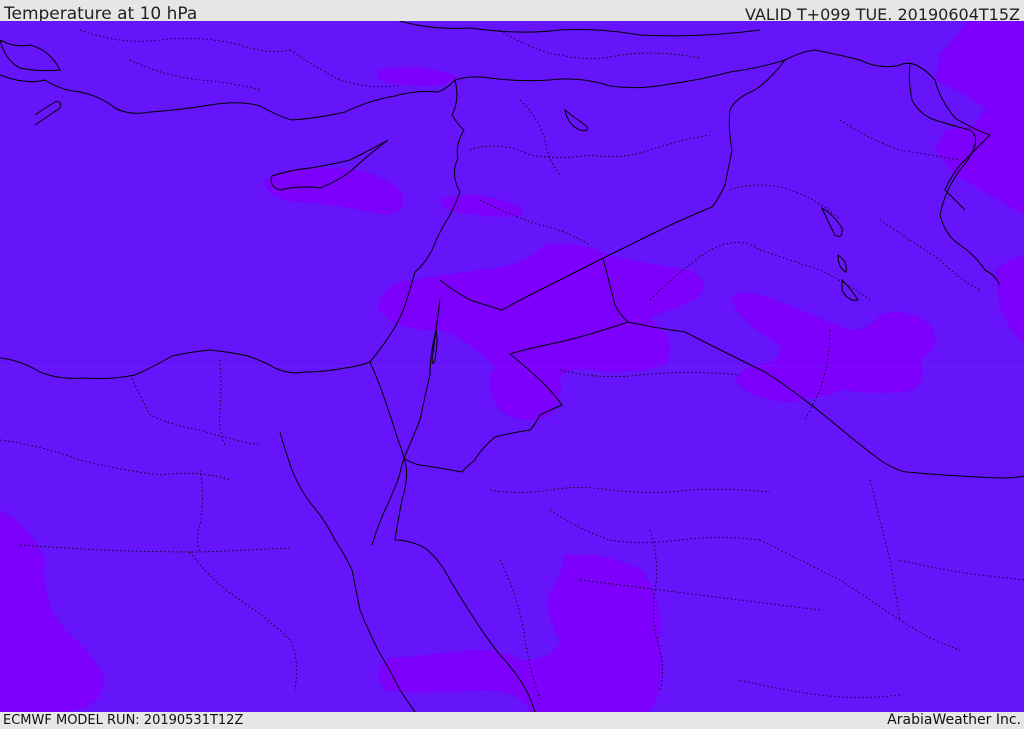  What do you see at coordinates (123, 720) in the screenshot?
I see `model-run-label: ECMWF MODEL RUN: 20190531T12Z` at bounding box center [123, 720].